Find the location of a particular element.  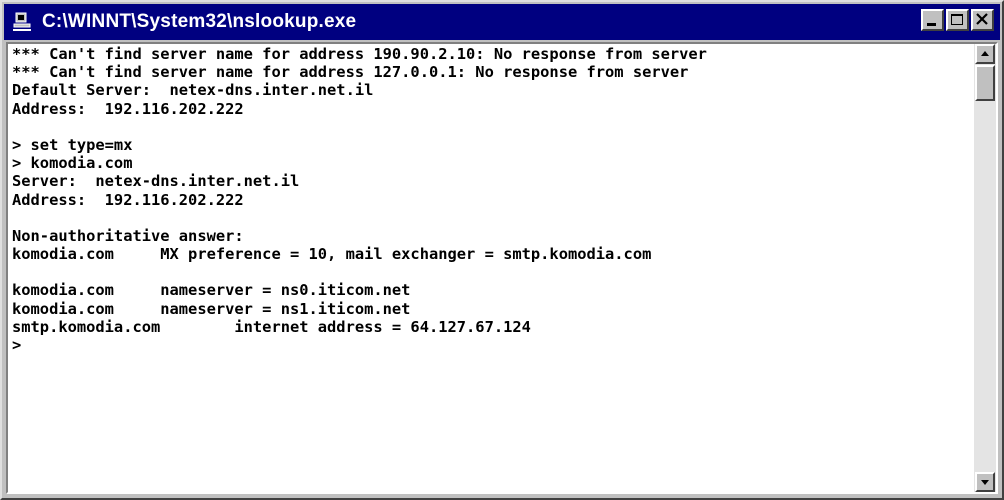

window-controls is located at coordinates (956, 20).